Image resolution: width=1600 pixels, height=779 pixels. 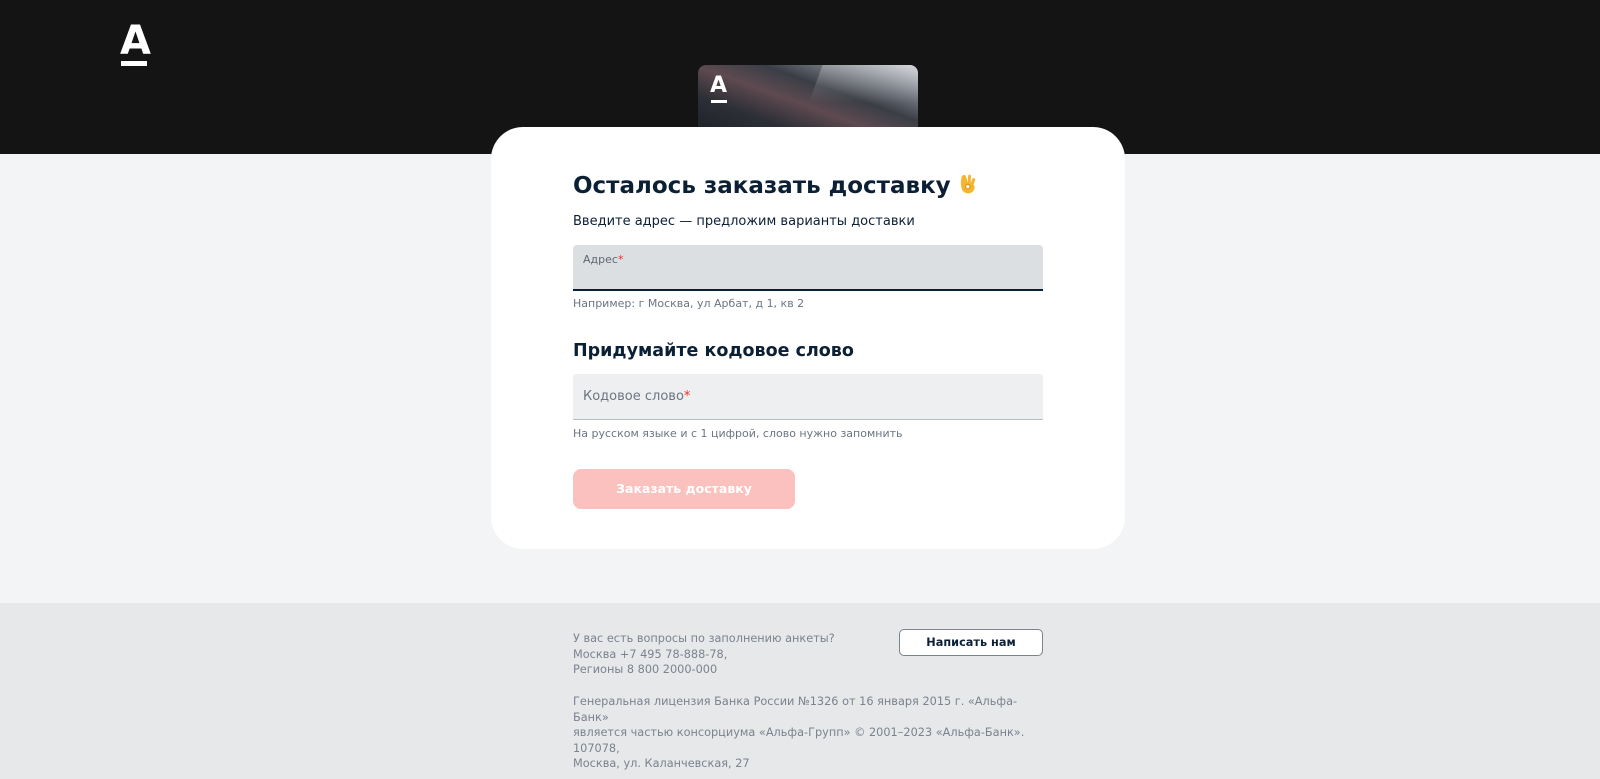 What do you see at coordinates (620, 259) in the screenshot?
I see `address-required-mark: *` at bounding box center [620, 259].